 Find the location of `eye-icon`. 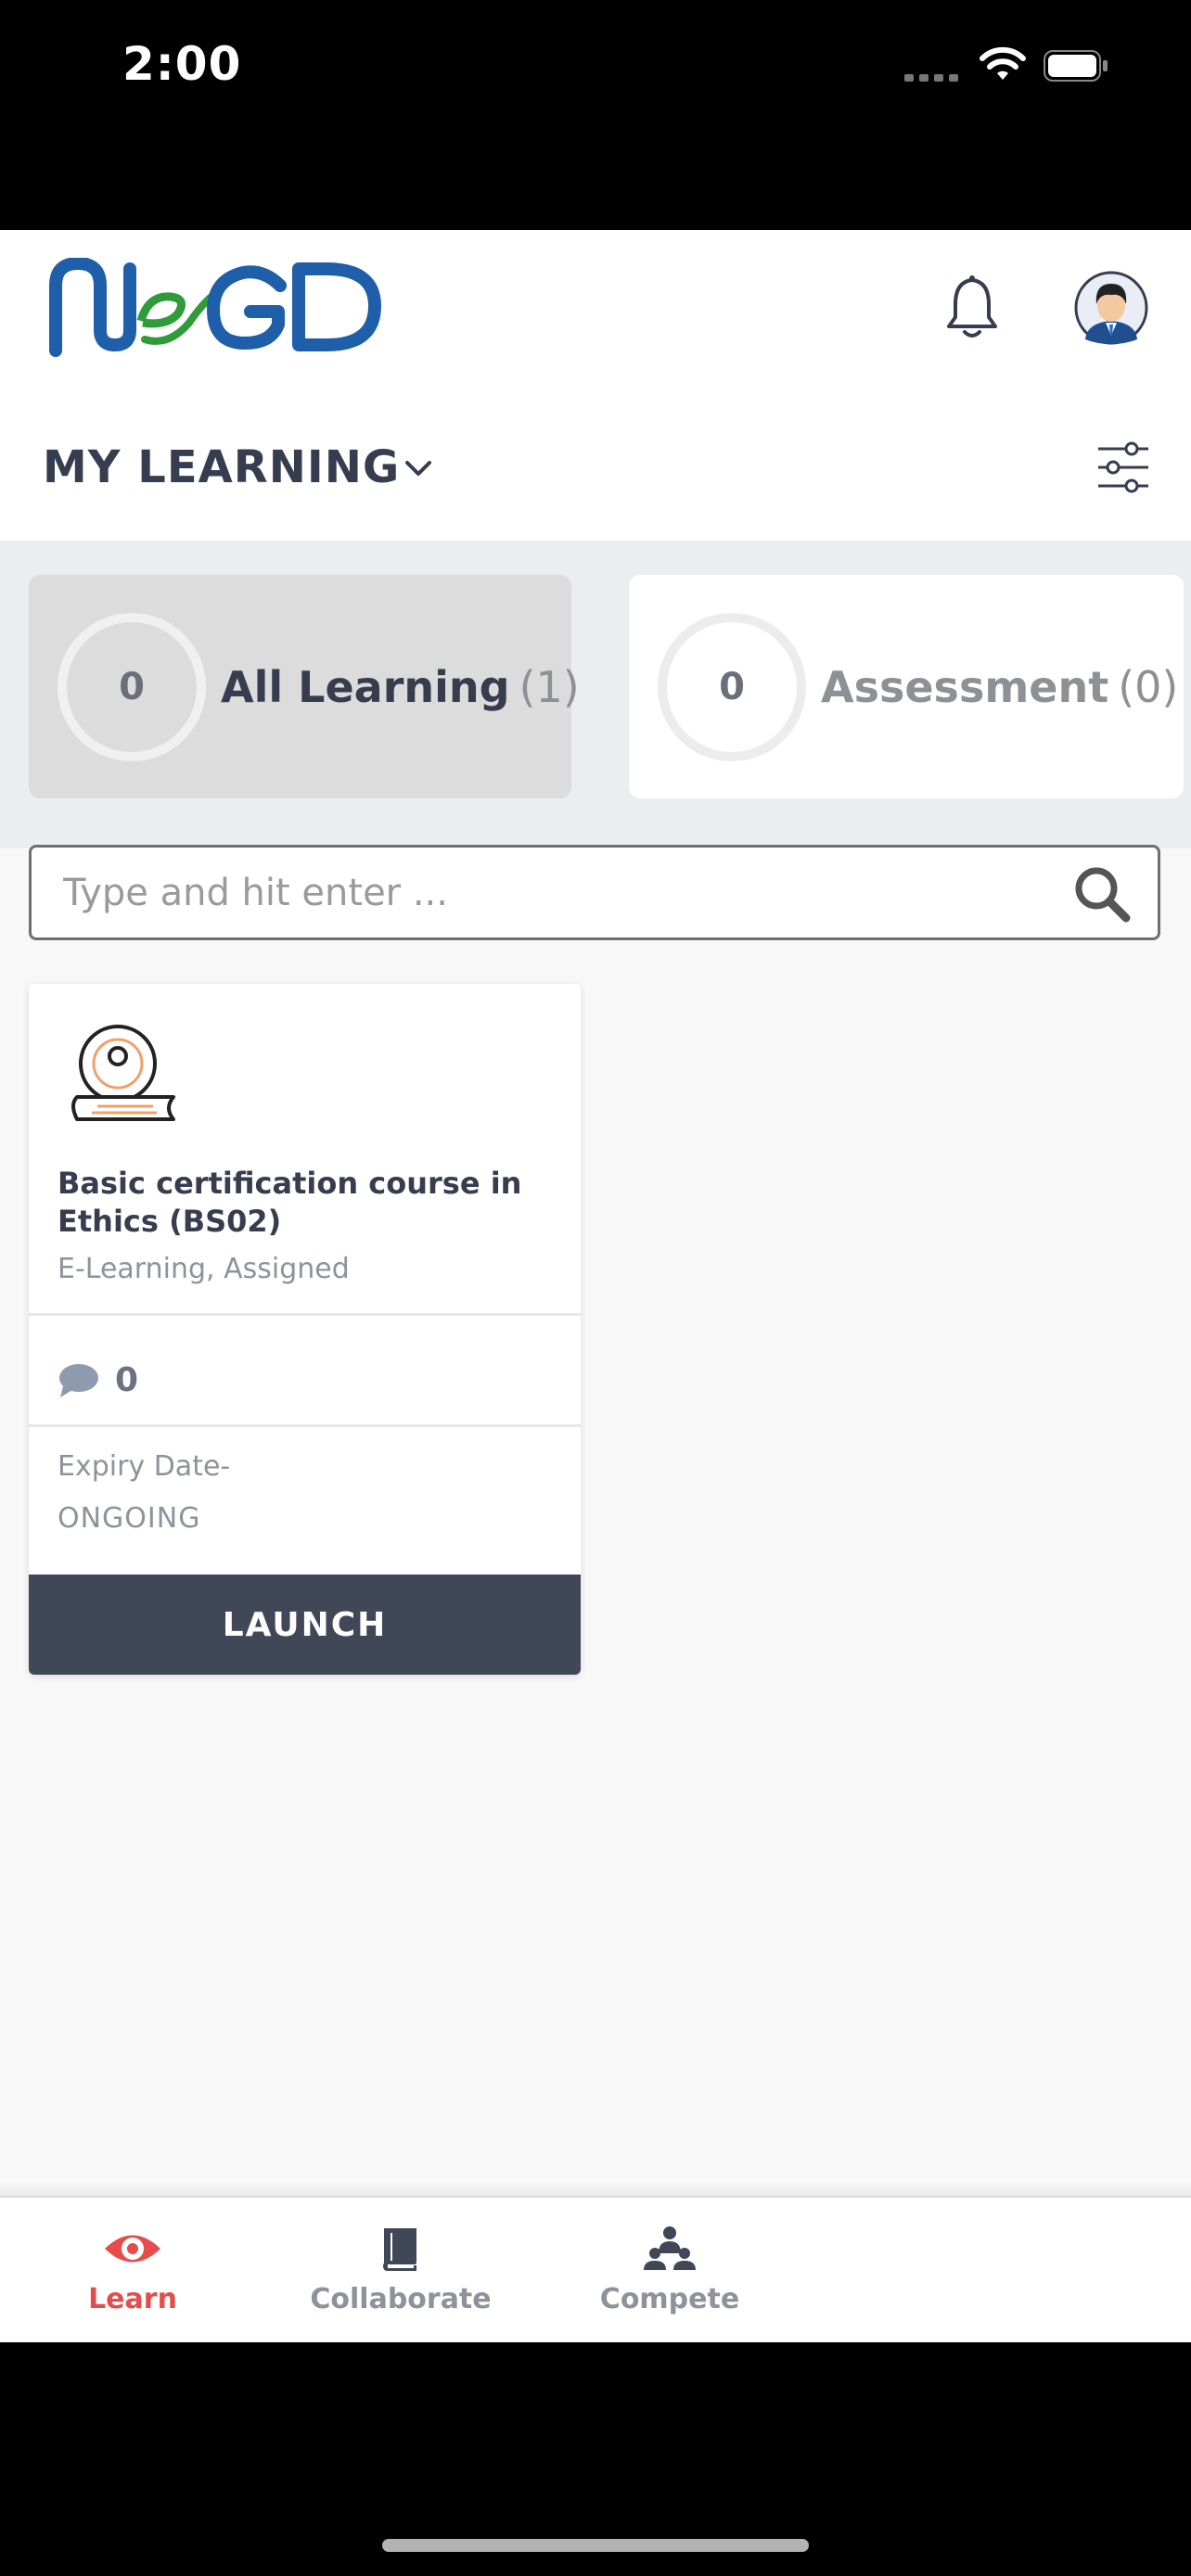

eye-icon is located at coordinates (132, 2249).